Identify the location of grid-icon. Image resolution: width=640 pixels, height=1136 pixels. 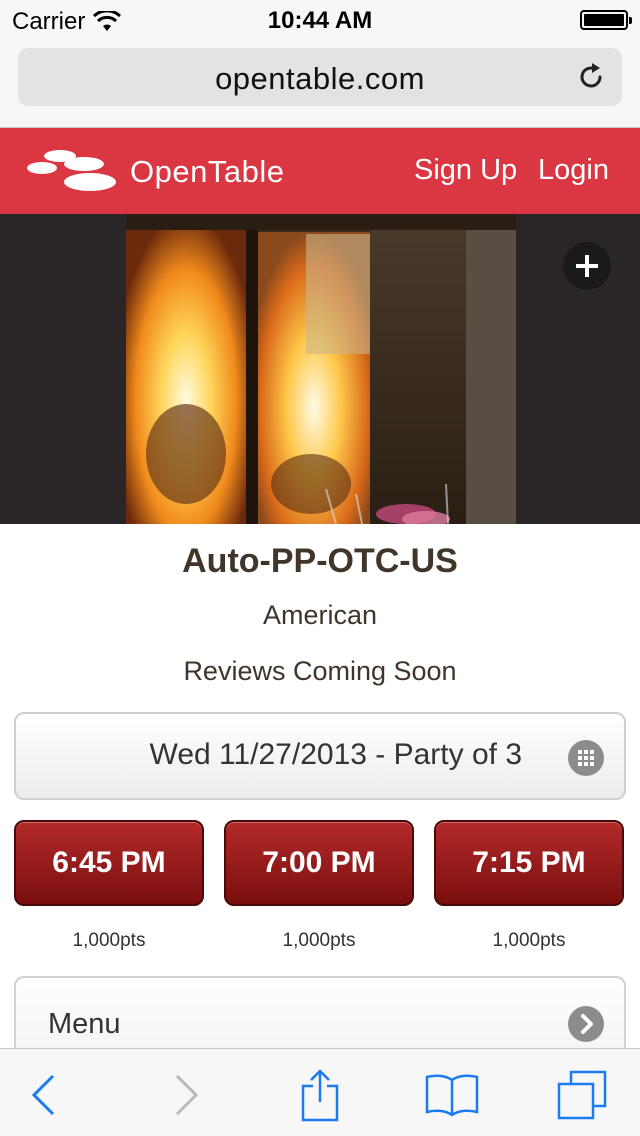
(586, 758).